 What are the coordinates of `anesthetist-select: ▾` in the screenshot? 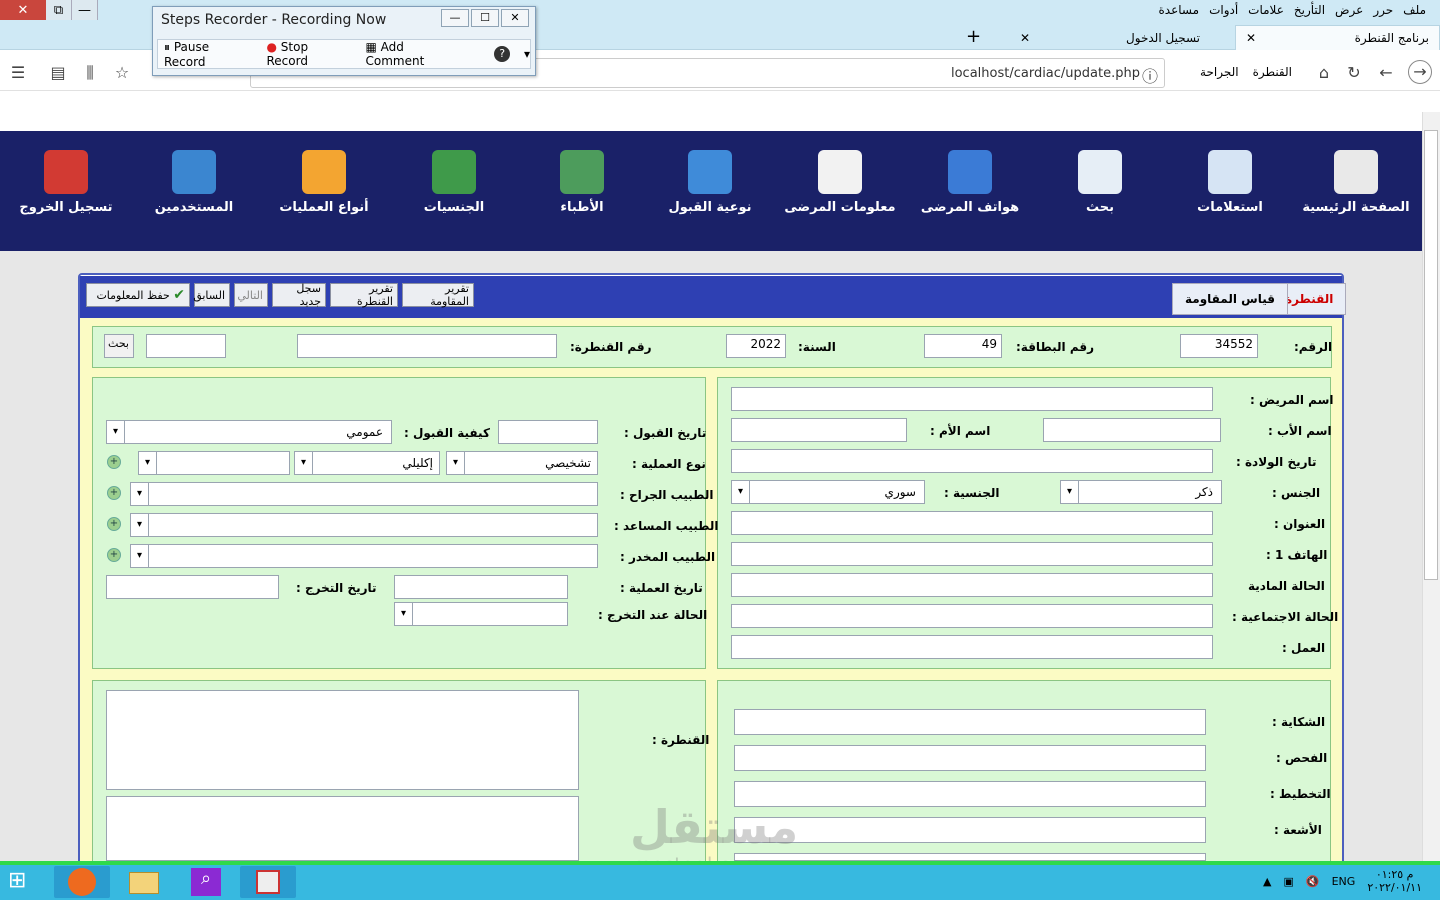 It's located at (364, 556).